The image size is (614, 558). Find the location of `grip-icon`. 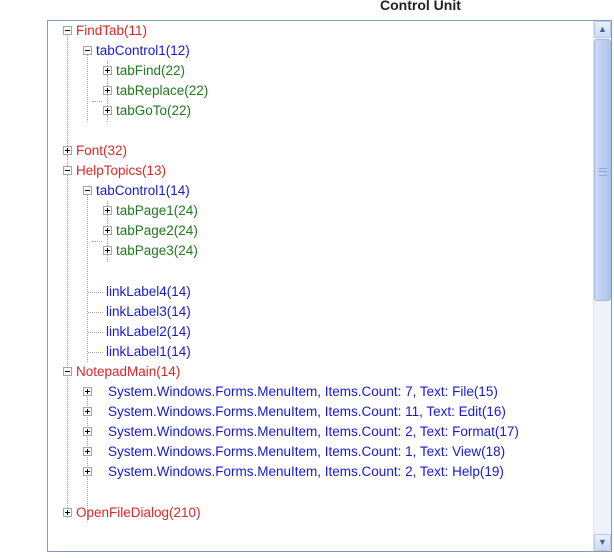

grip-icon is located at coordinates (603, 172).